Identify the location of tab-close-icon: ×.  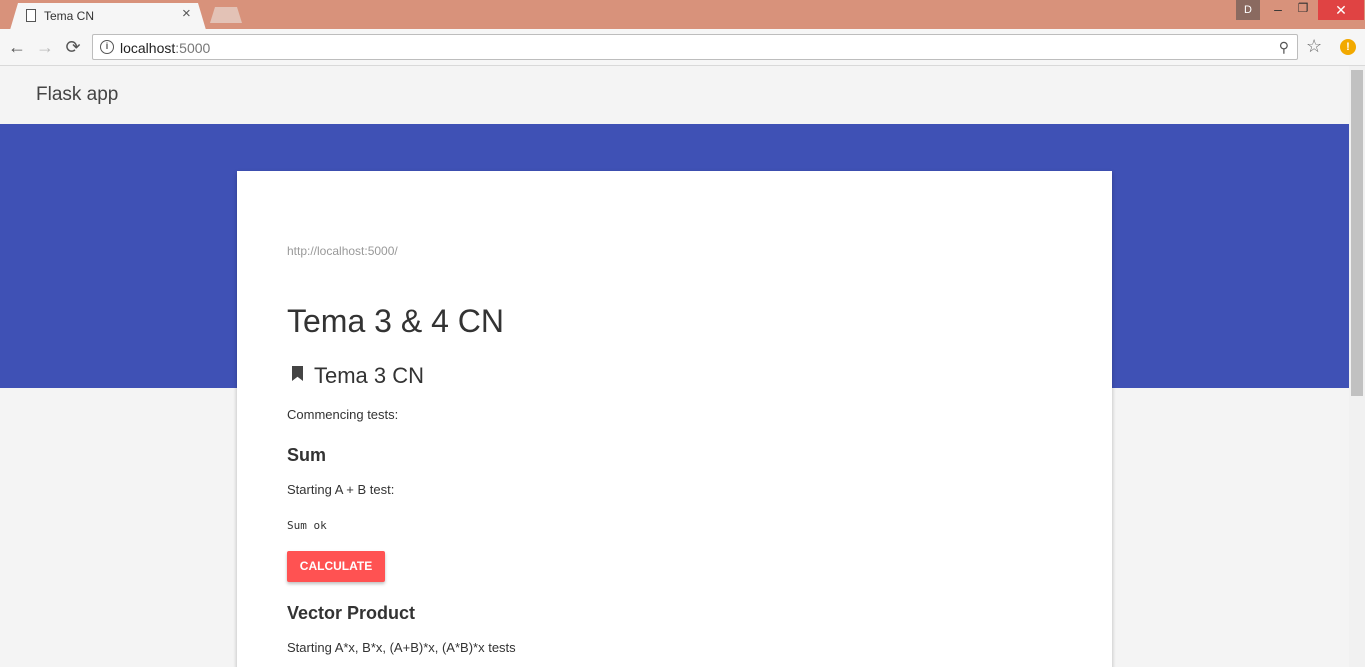
(186, 13).